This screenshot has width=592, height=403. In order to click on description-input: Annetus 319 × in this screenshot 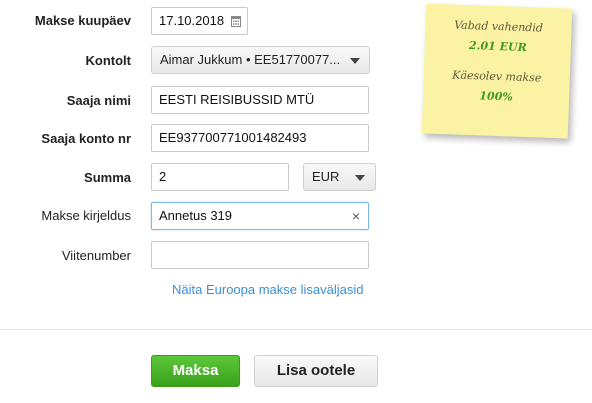, I will do `click(260, 216)`.